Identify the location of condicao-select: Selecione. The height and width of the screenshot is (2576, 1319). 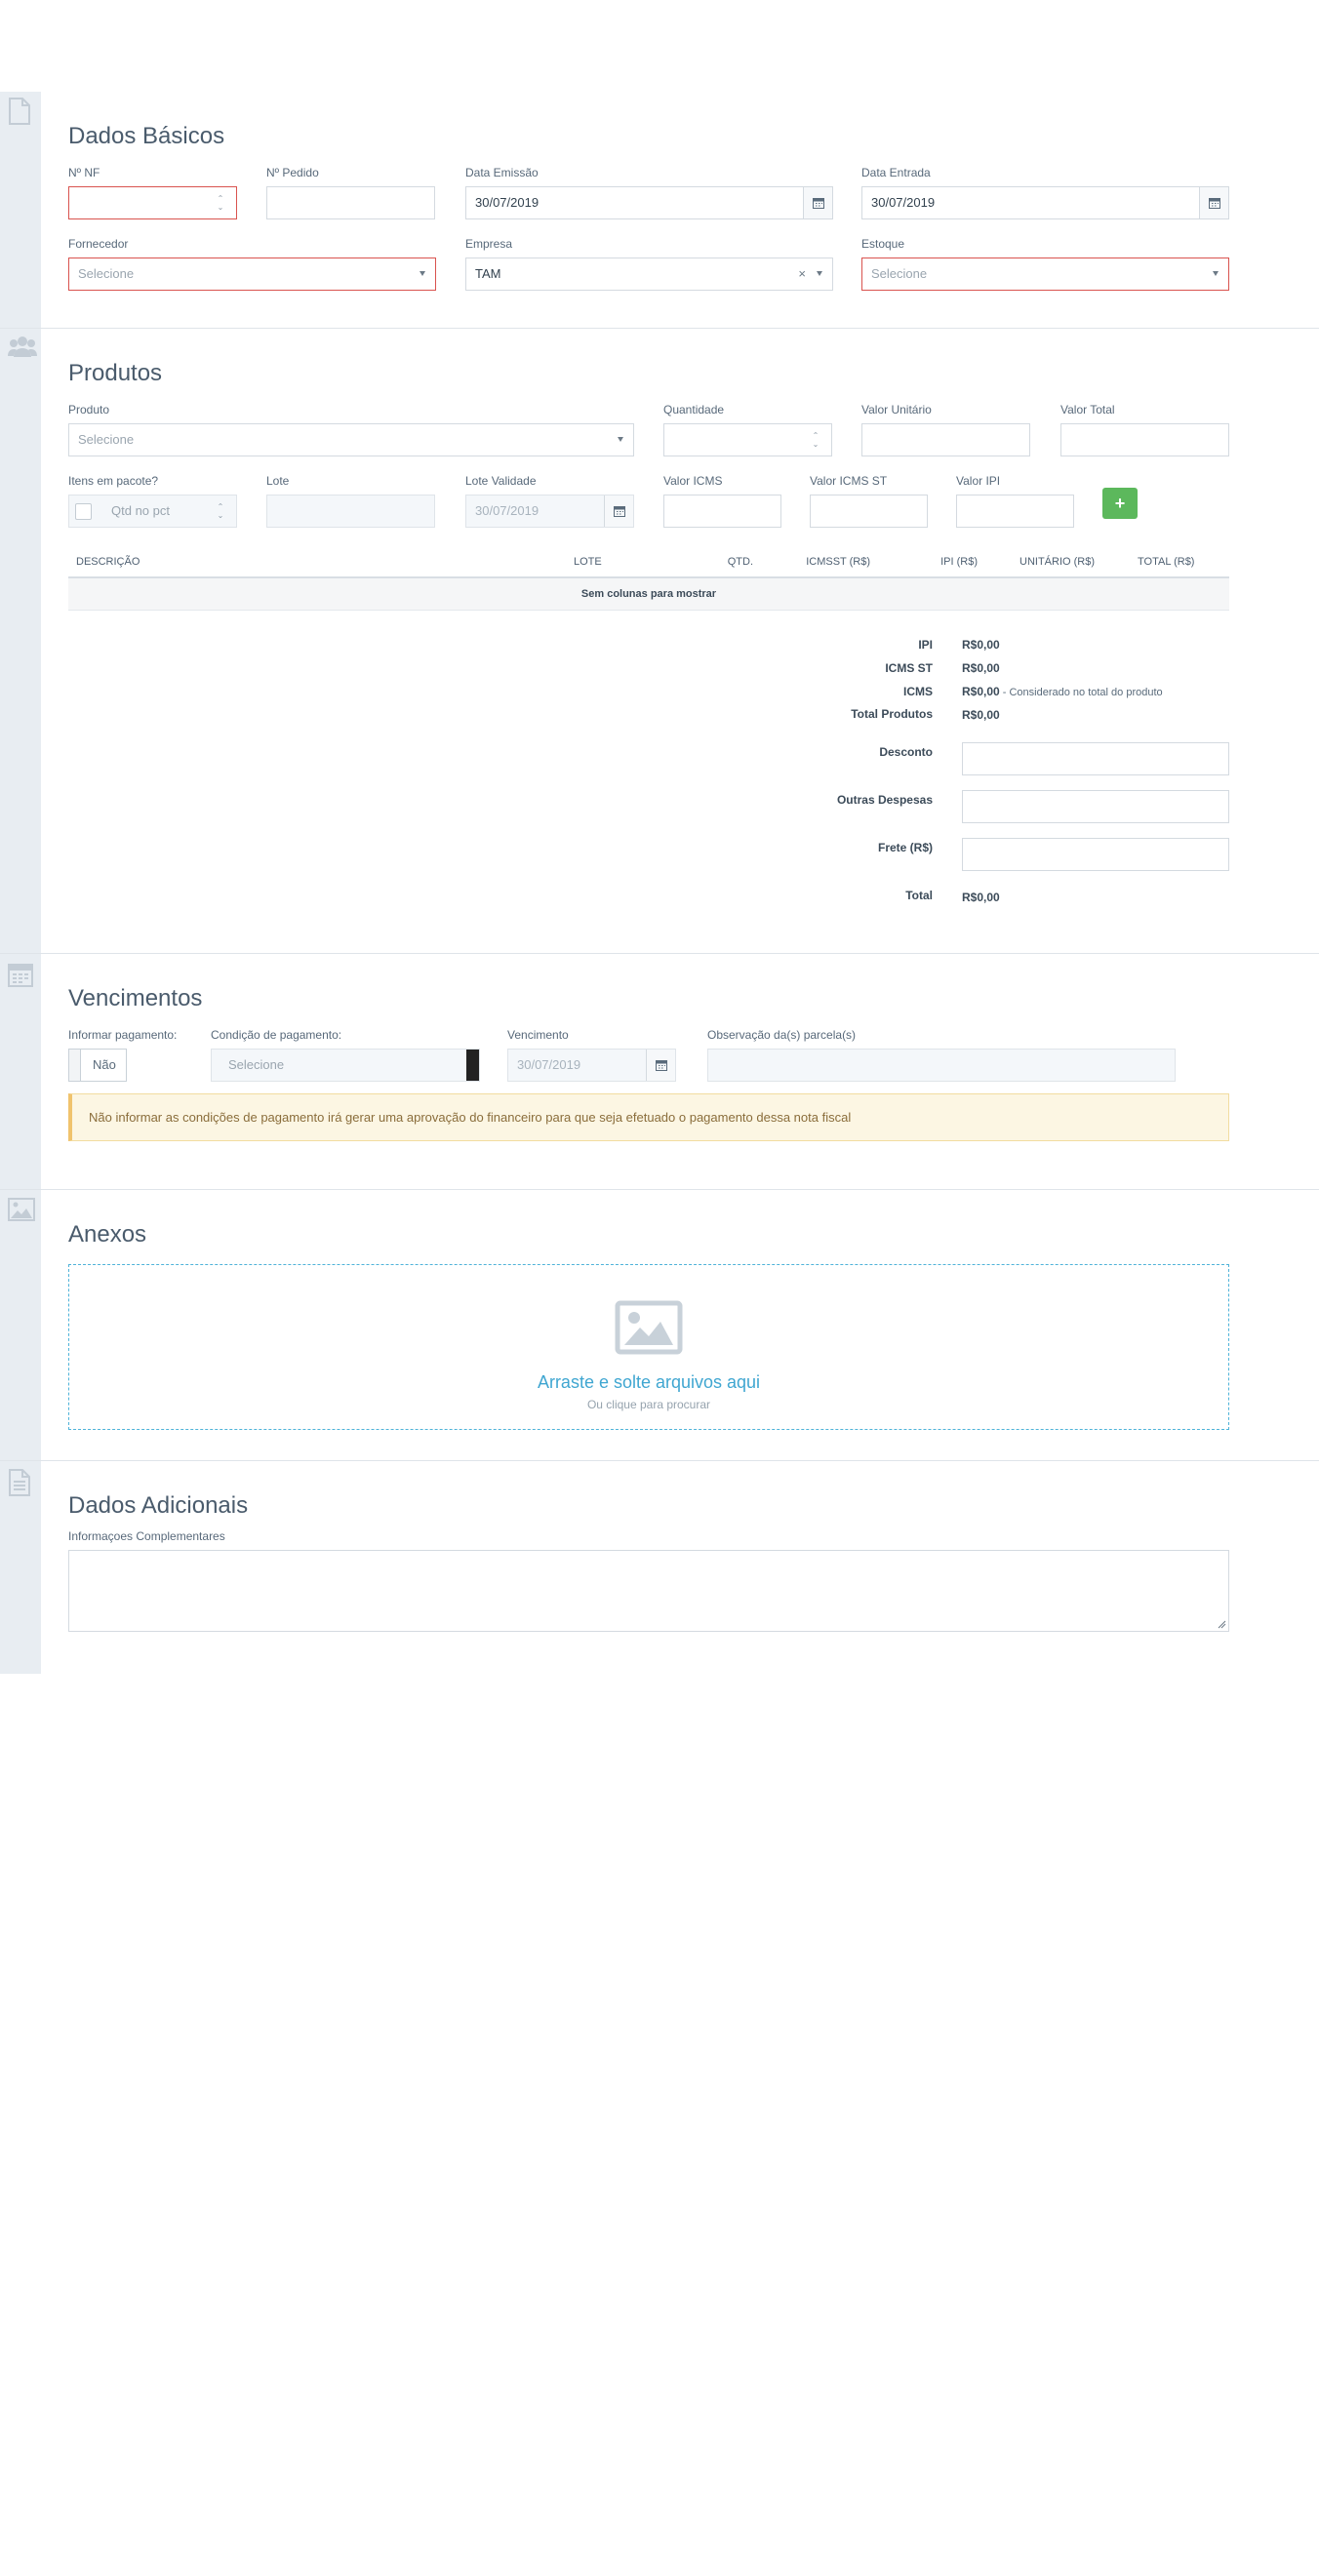
(345, 1065).